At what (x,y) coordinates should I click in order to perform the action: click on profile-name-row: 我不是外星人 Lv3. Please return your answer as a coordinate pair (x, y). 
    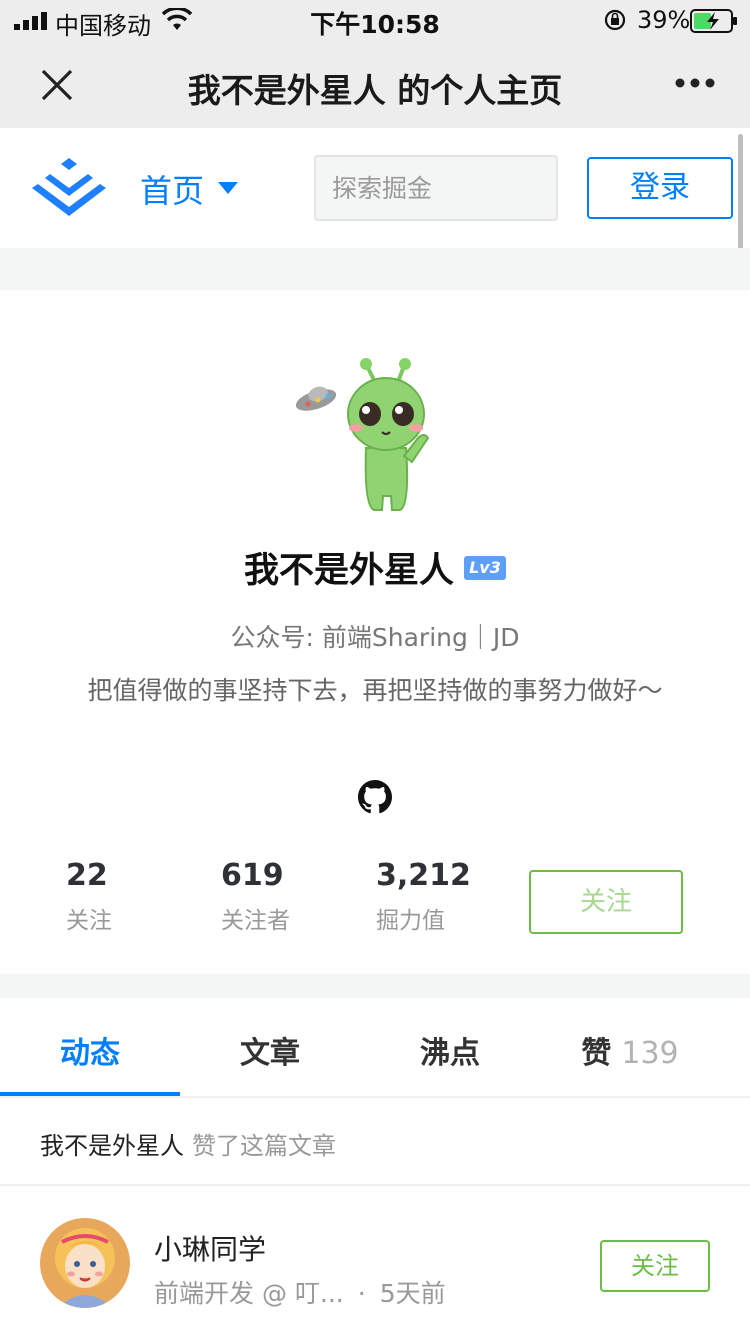
    Looking at the image, I should click on (375, 567).